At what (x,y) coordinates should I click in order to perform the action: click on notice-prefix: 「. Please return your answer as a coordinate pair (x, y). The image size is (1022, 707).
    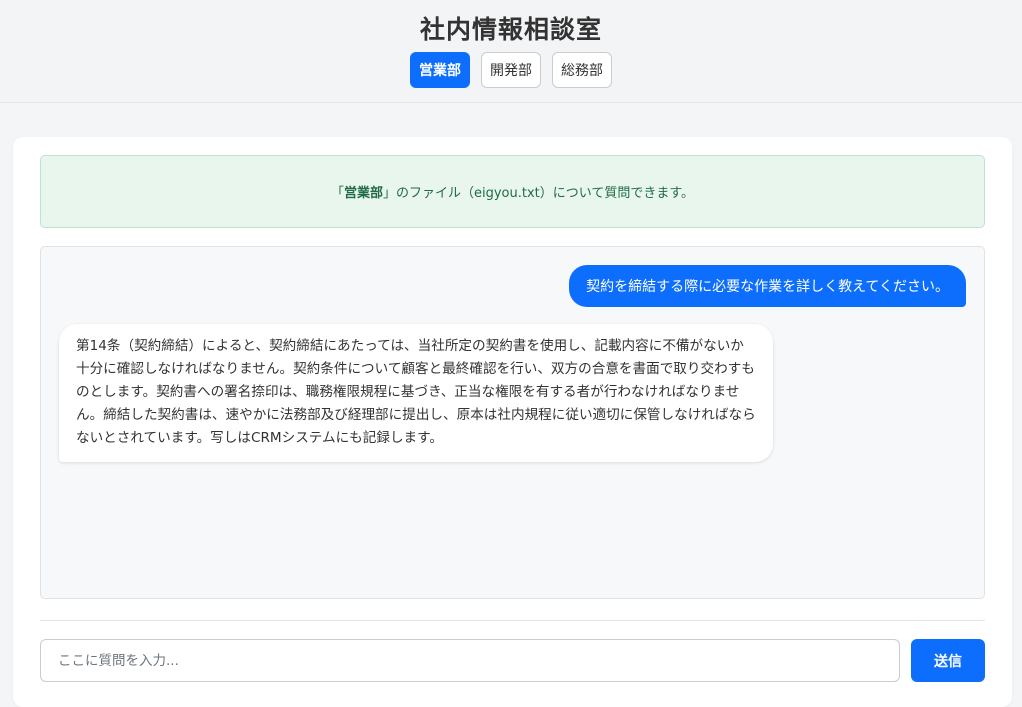
    Looking at the image, I should click on (337, 193).